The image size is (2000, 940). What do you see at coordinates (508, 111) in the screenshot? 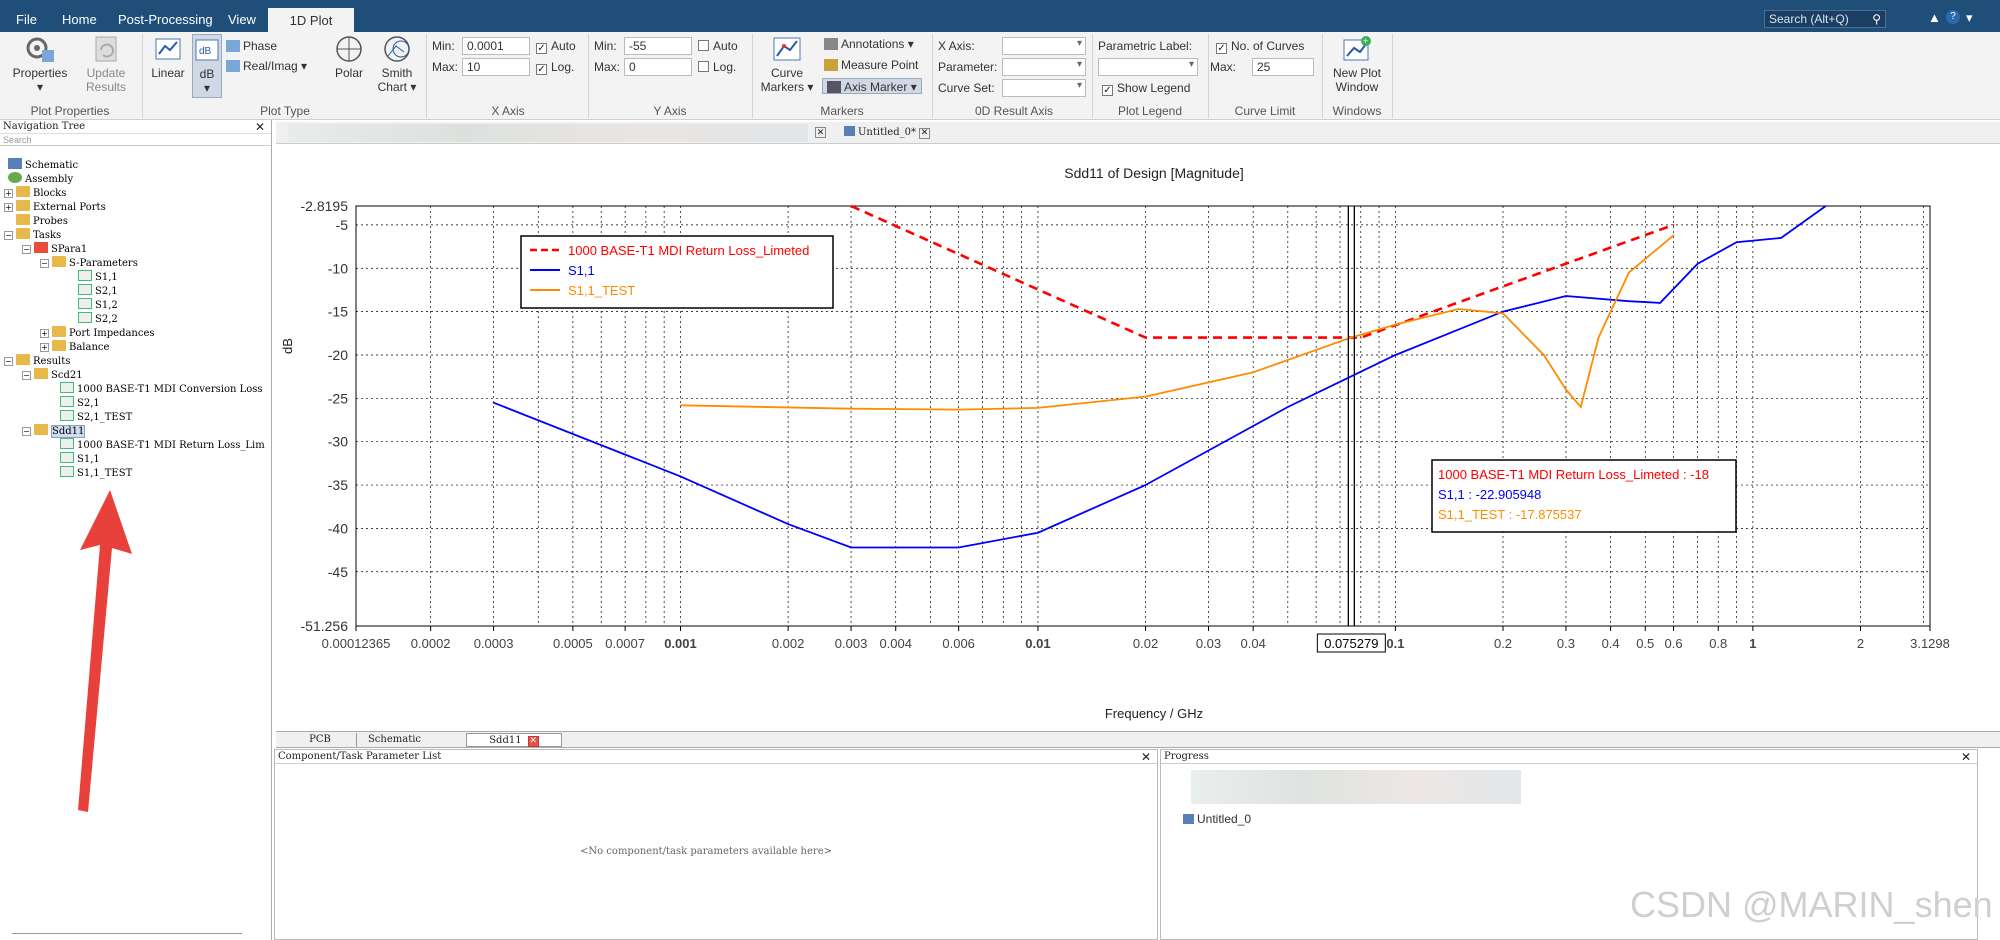
I see `x-axis-group-label: X Axis` at bounding box center [508, 111].